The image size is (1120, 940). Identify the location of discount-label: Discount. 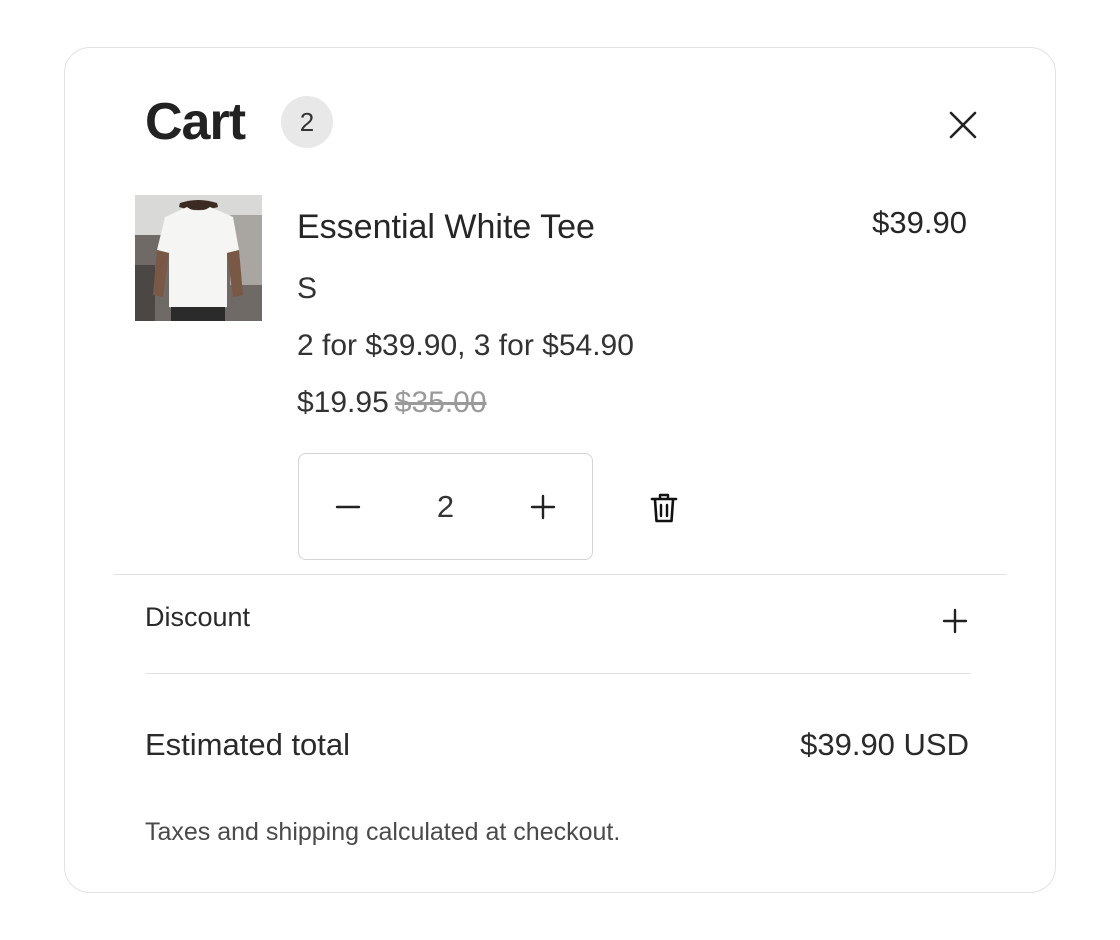
(197, 617).